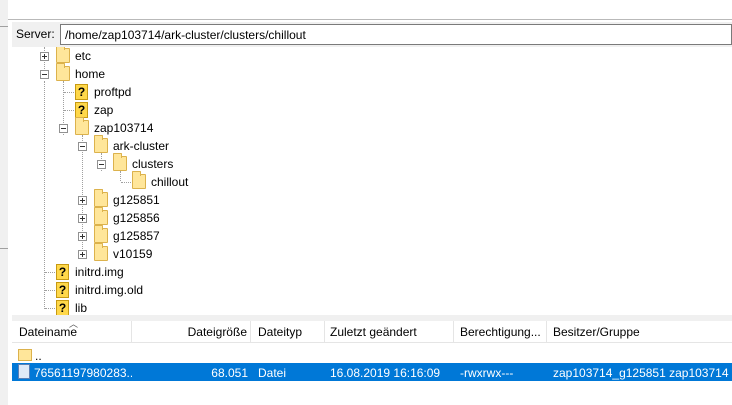 The height and width of the screenshot is (405, 732). I want to click on tree-item-initrd-img: ? initrd.img, so click(372, 272).